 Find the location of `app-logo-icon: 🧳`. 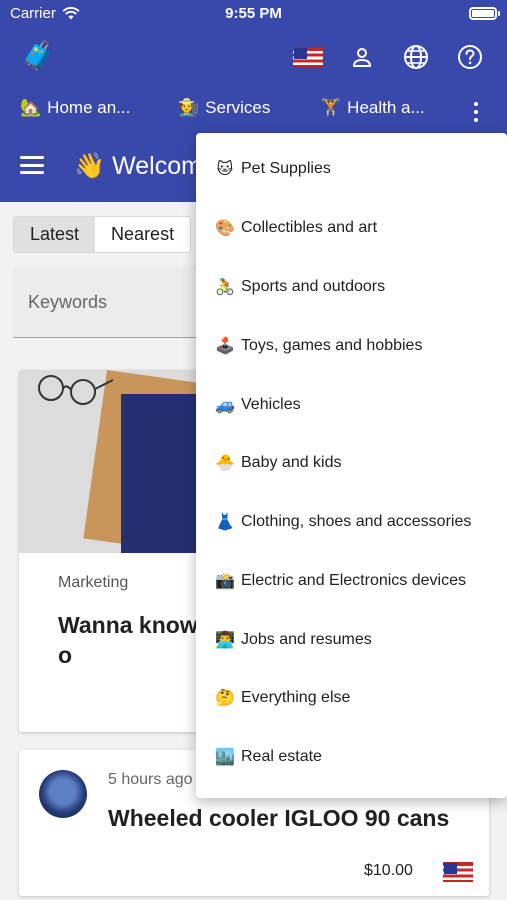

app-logo-icon: 🧳 is located at coordinates (38, 56).